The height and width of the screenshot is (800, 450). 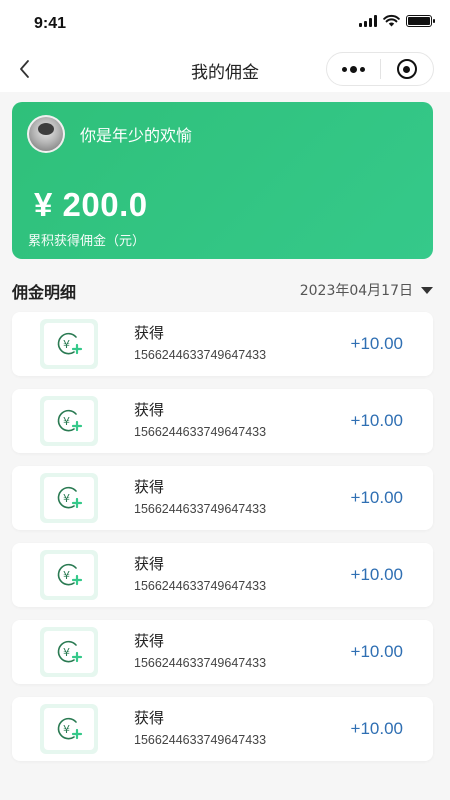 I want to click on status-time: 9:41, so click(x=50, y=23).